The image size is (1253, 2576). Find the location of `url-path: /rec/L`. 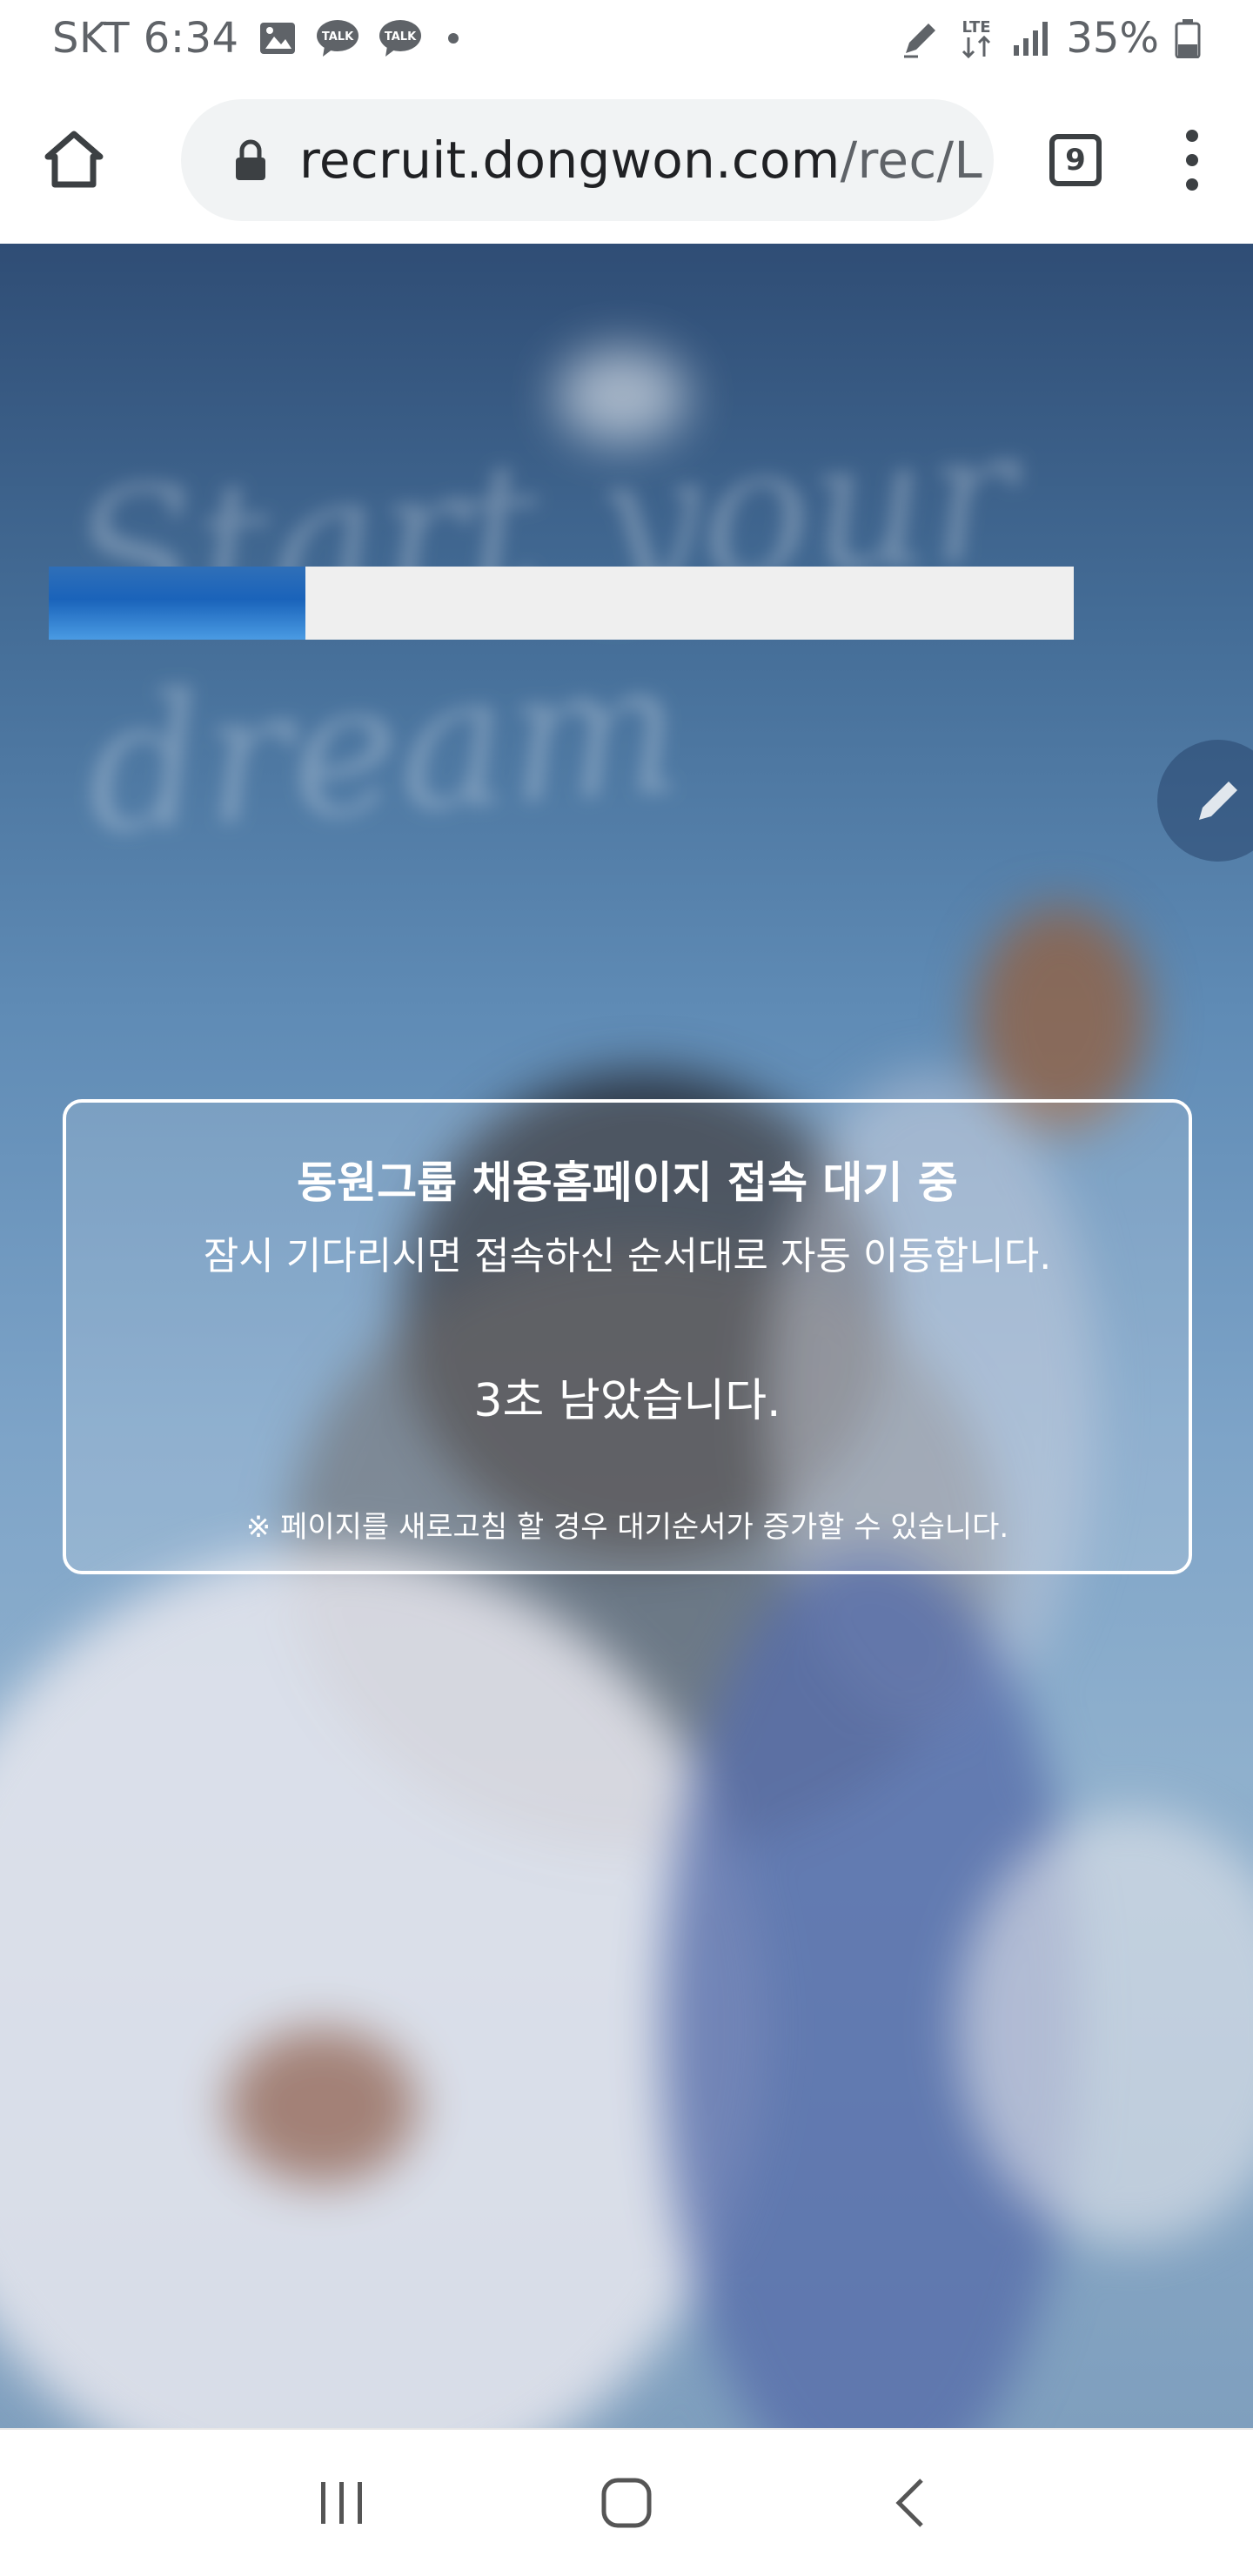

url-path: /rec/L is located at coordinates (911, 160).